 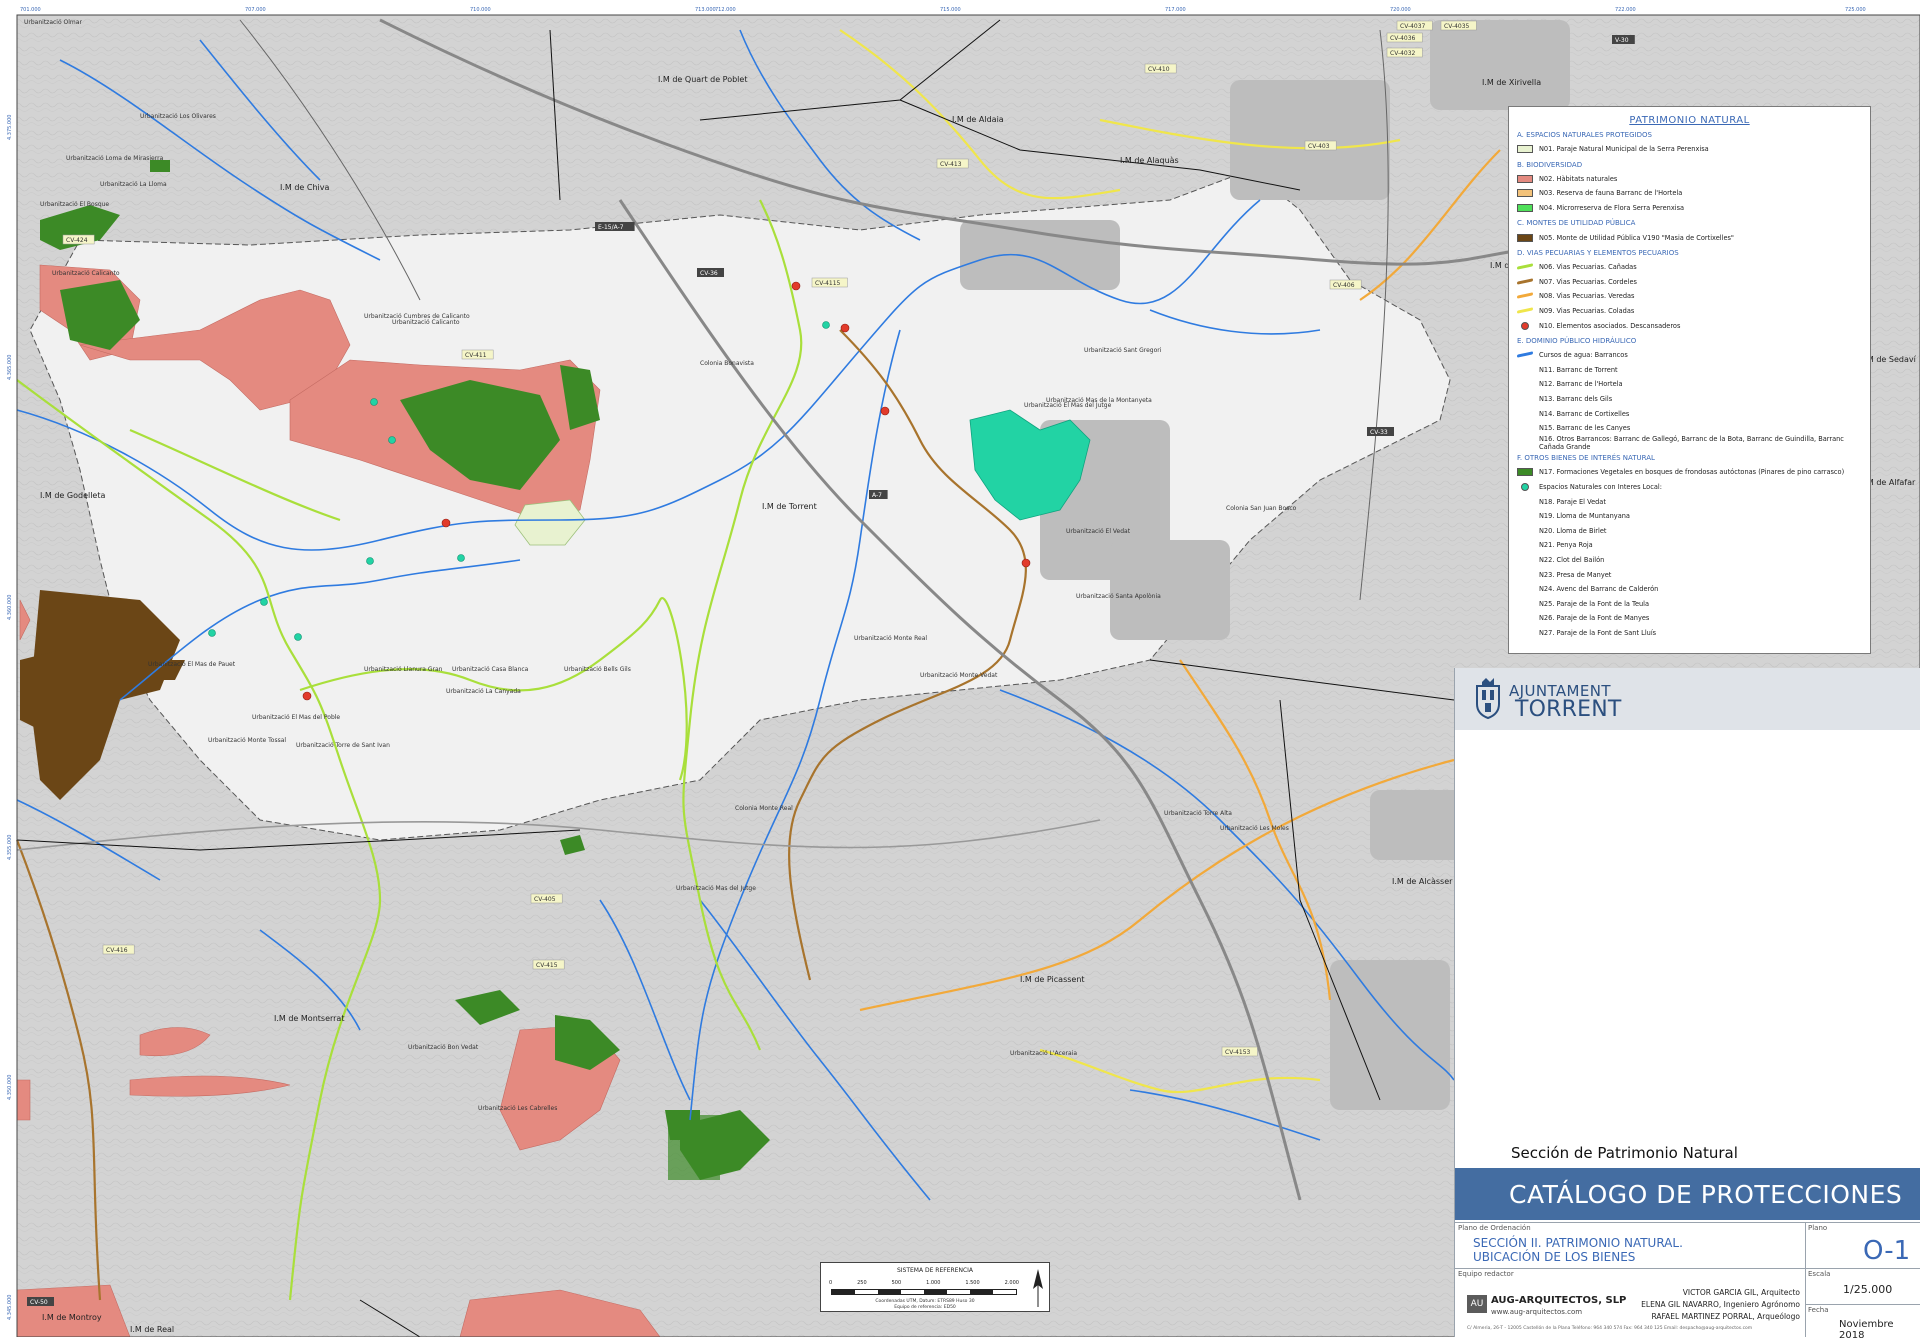 What do you see at coordinates (483, 691) in the screenshot?
I see `place-label: Urbanització La Canyada` at bounding box center [483, 691].